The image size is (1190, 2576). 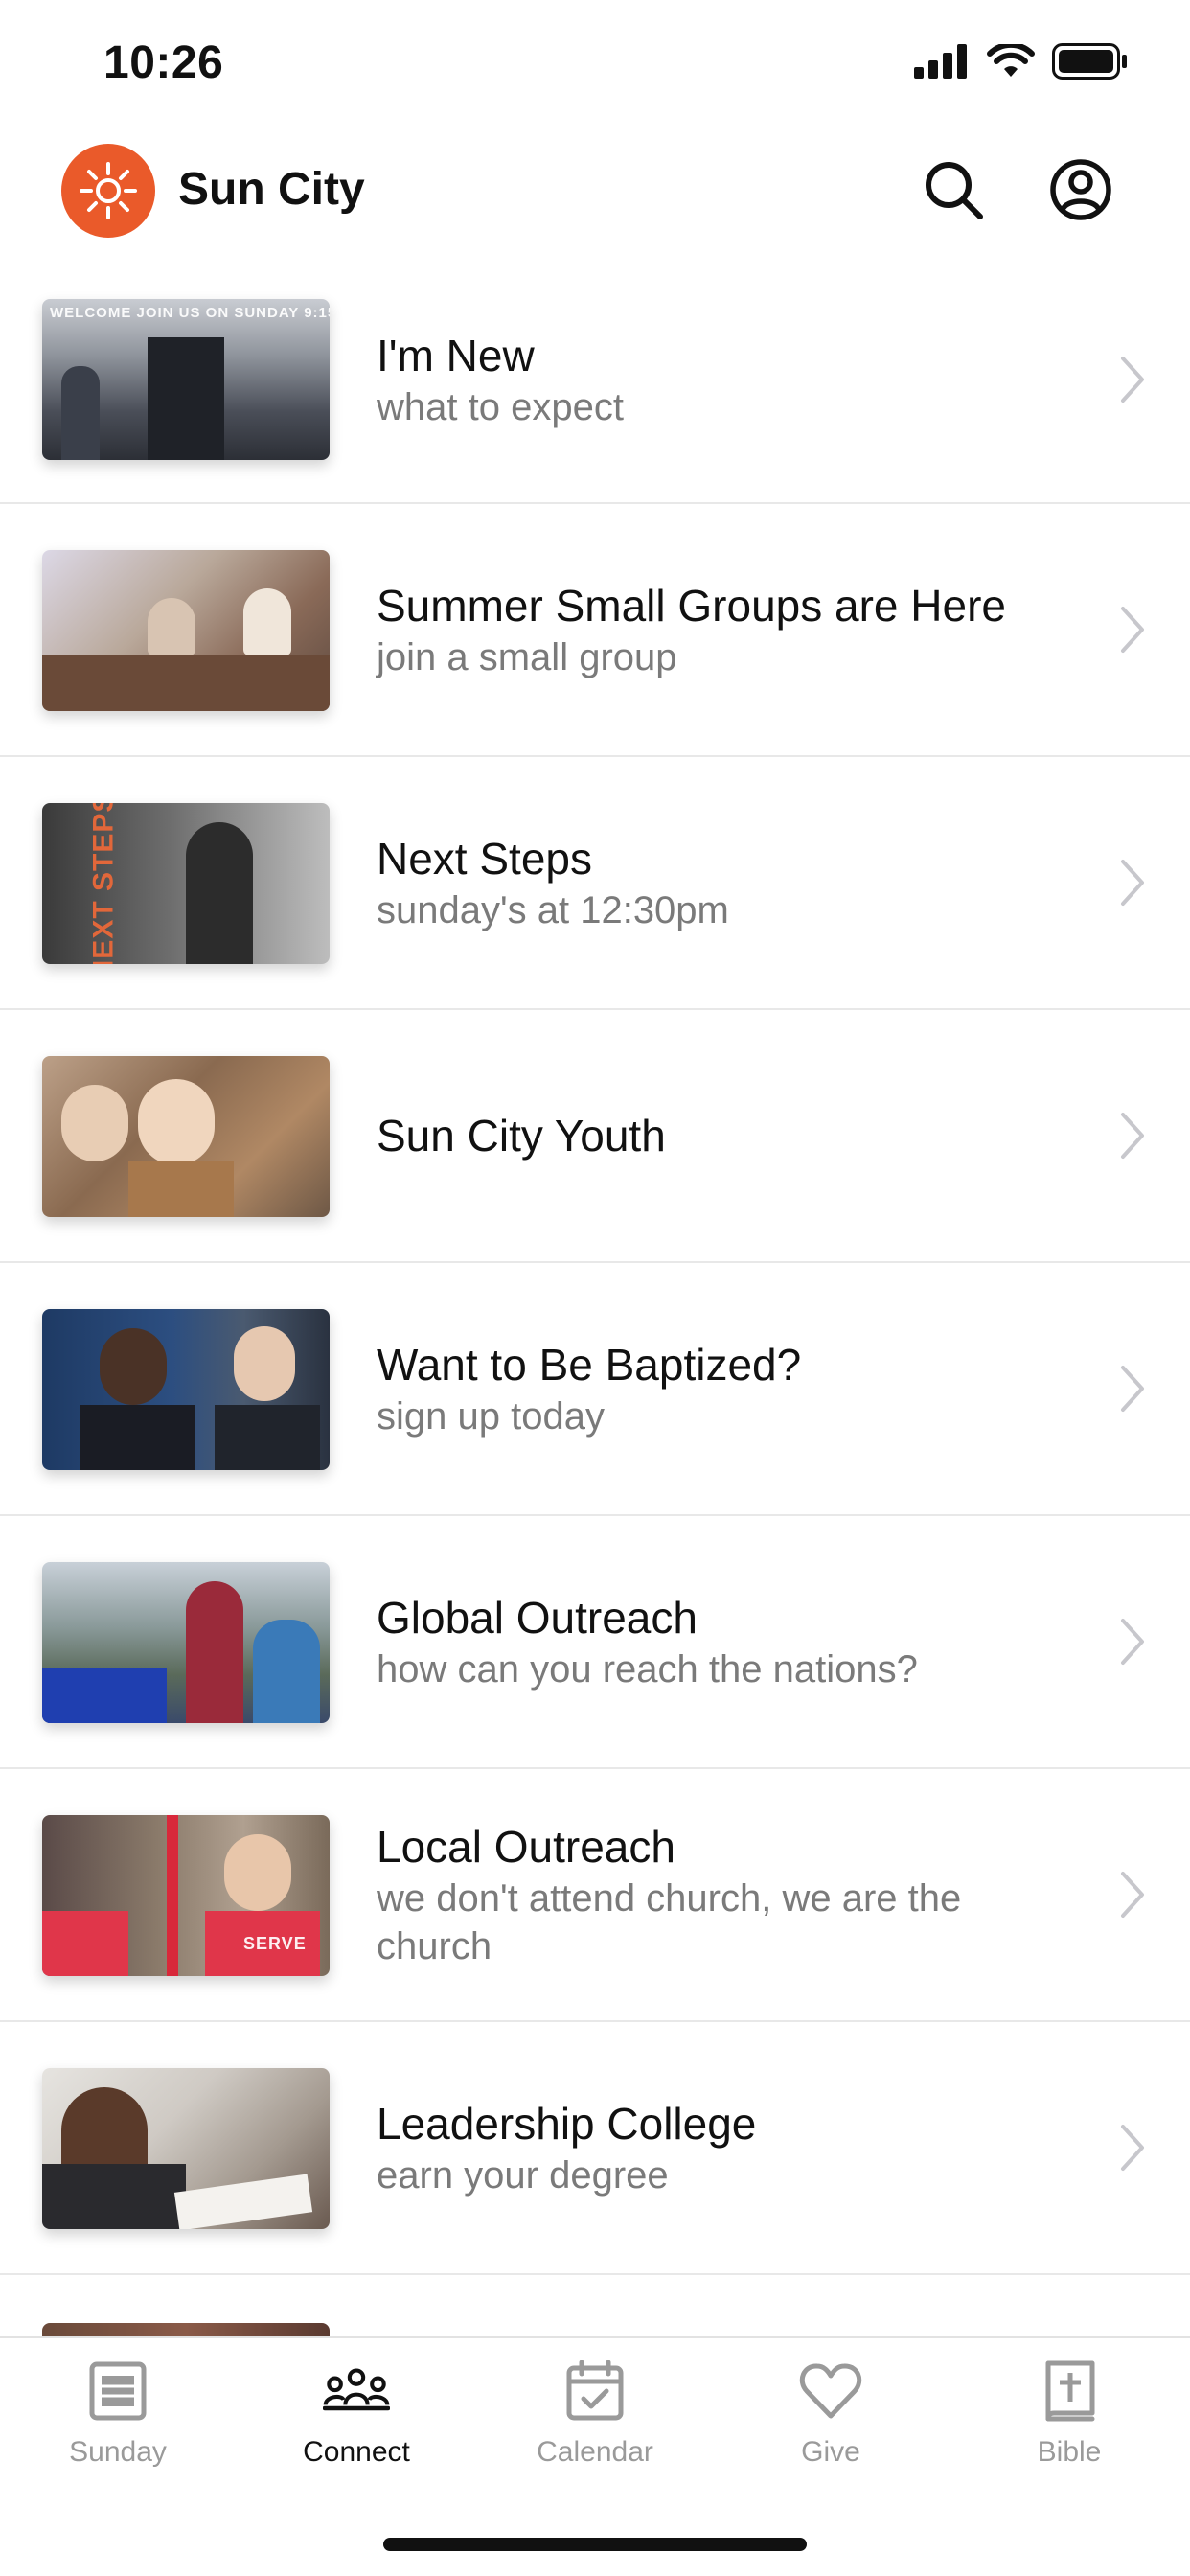 I want to click on list-item-subtitle: how can you reach the nations?, so click(x=648, y=1669).